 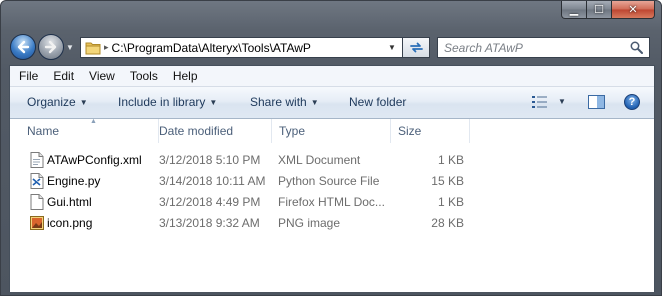 I want to click on back-arrow-icon, so click(x=23, y=47).